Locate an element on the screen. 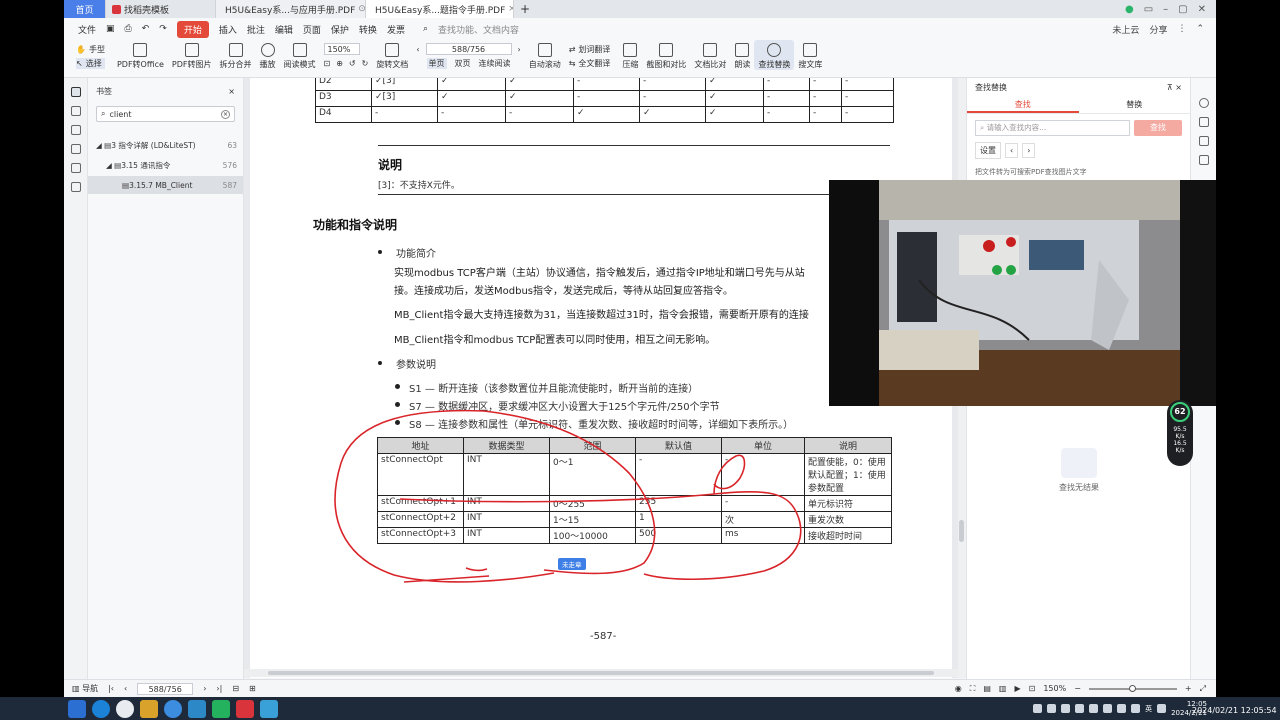 This screenshot has width=1280, height=720. zoom-slider is located at coordinates (1132, 688).